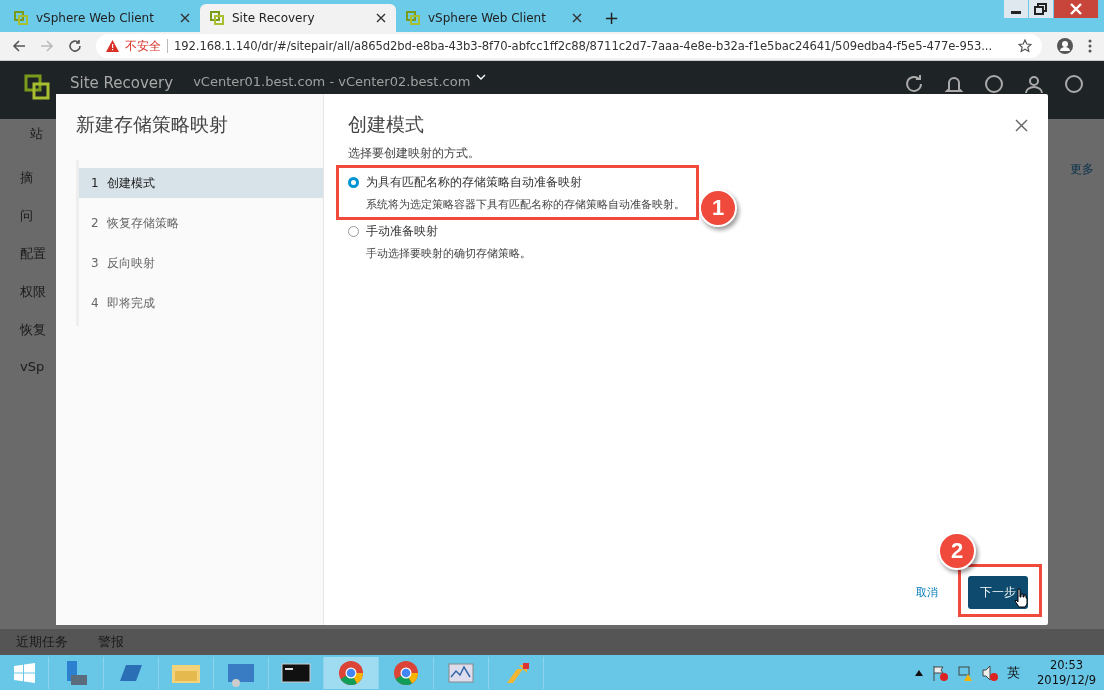 Image resolution: width=1104 pixels, height=690 pixels. Describe the element at coordinates (474, 182) in the screenshot. I see `option-label: 为具有匹配名称的存储策略自动准备映射` at that location.